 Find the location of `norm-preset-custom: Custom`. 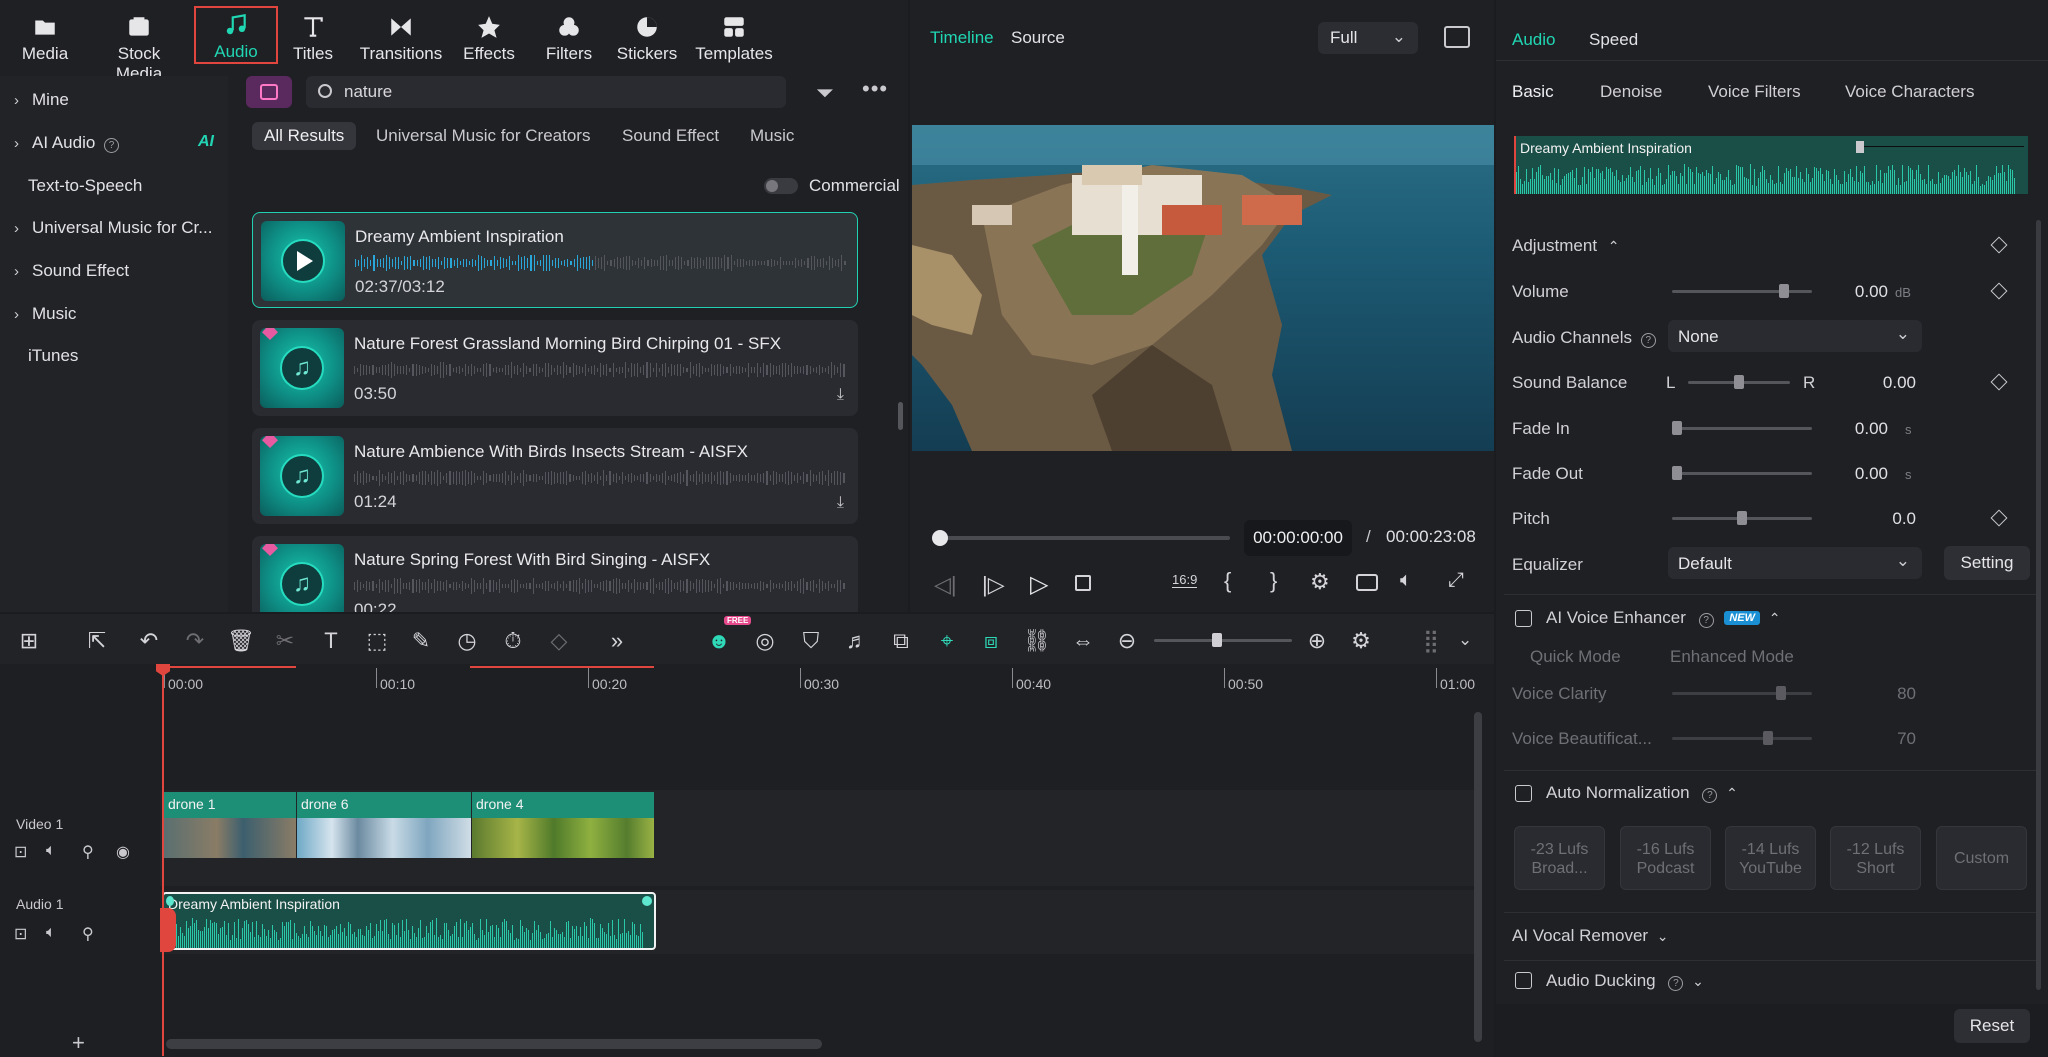

norm-preset-custom: Custom is located at coordinates (1981, 858).